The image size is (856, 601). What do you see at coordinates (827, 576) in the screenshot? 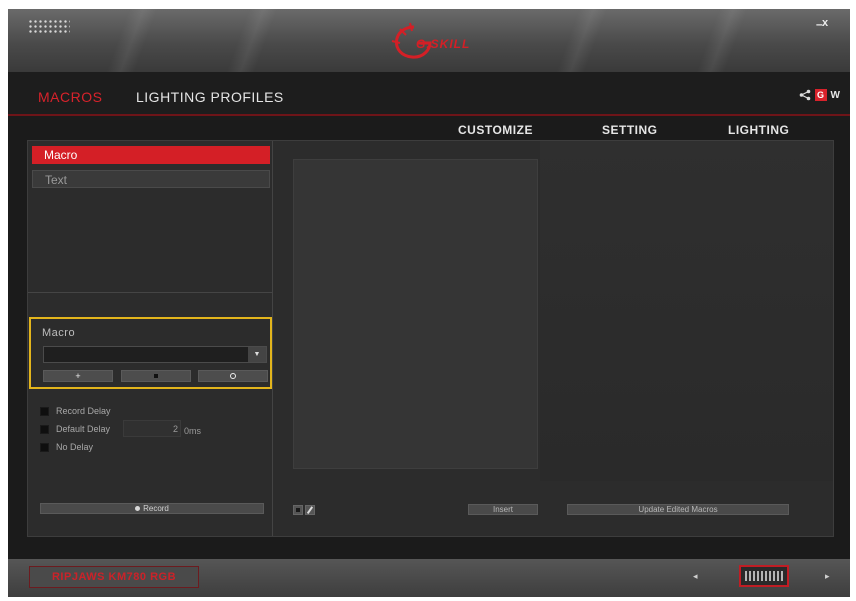
I see `next-device-button: ▸` at bounding box center [827, 576].